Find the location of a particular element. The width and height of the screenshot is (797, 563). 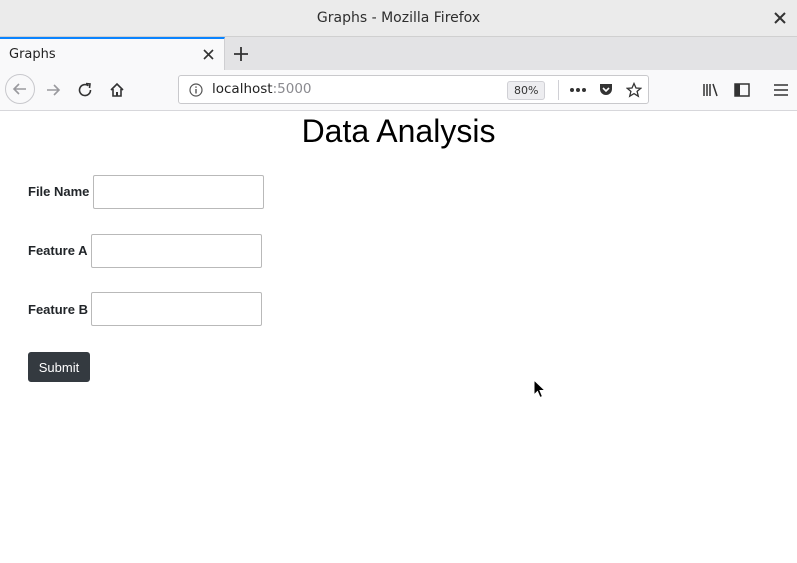

feature-b-label: Feature B is located at coordinates (58, 309).